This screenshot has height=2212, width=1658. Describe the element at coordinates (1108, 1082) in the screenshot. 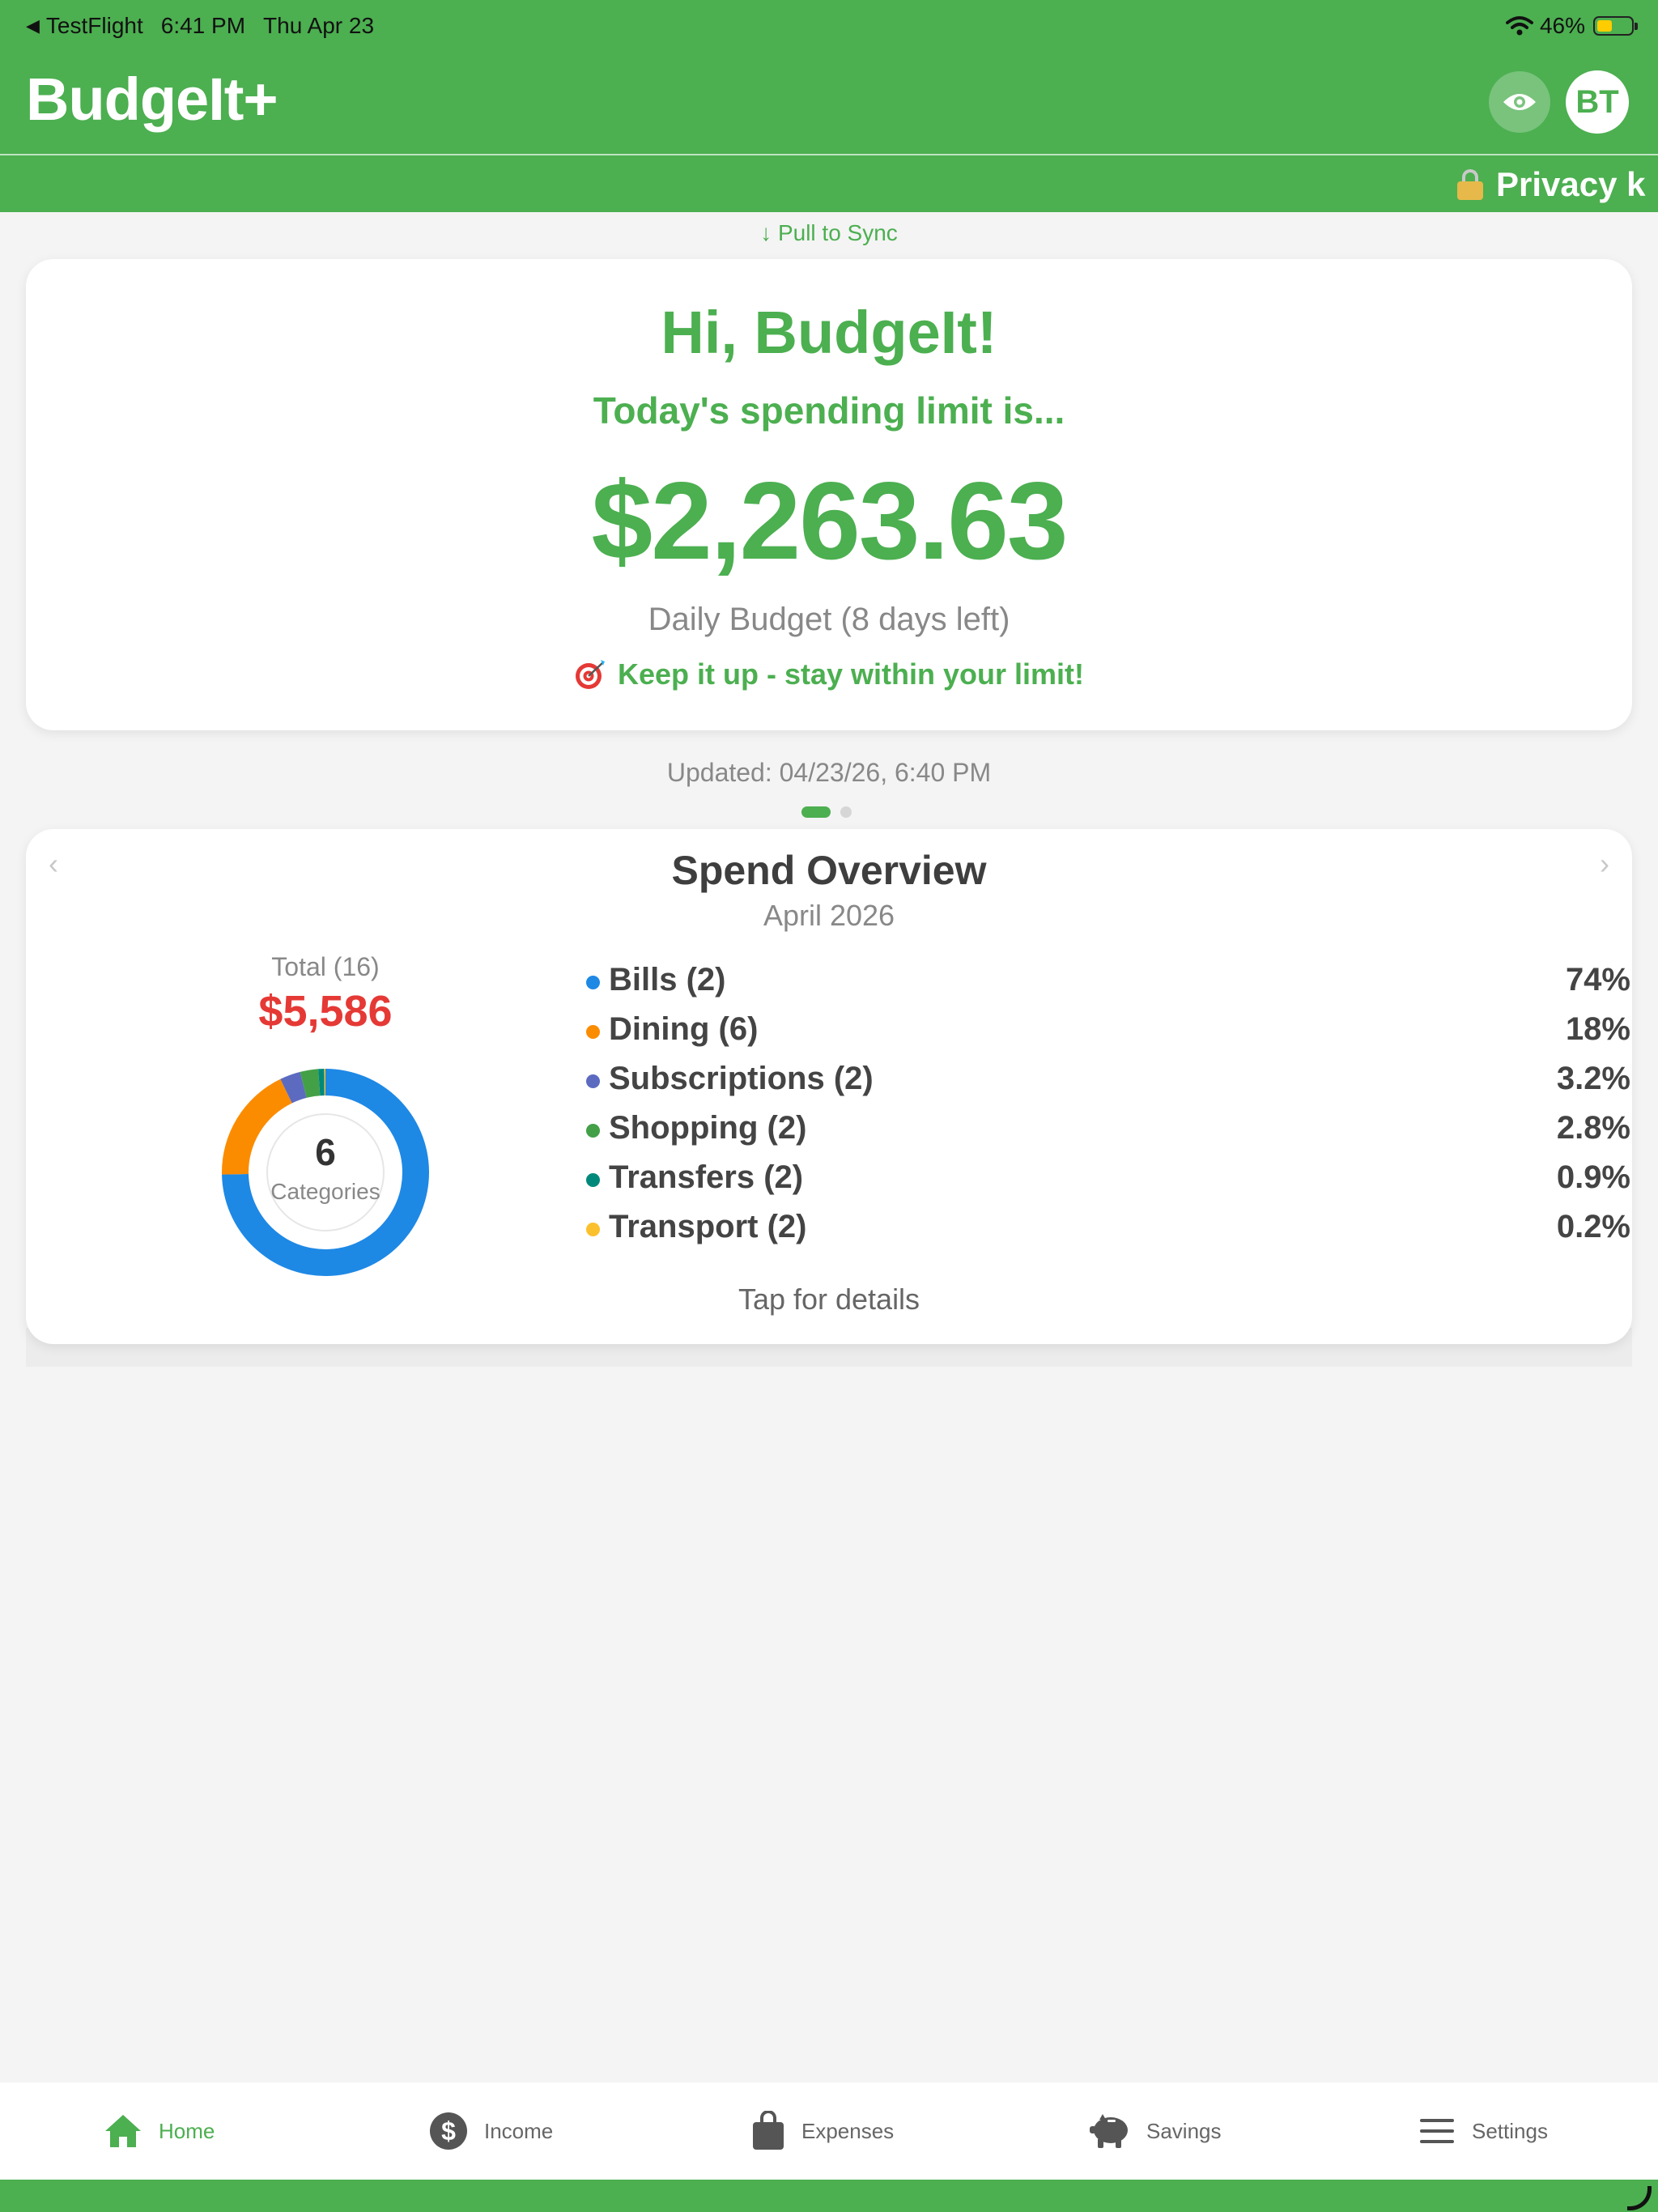

I see `legend-row: Subscriptions (2) 3.2%` at that location.